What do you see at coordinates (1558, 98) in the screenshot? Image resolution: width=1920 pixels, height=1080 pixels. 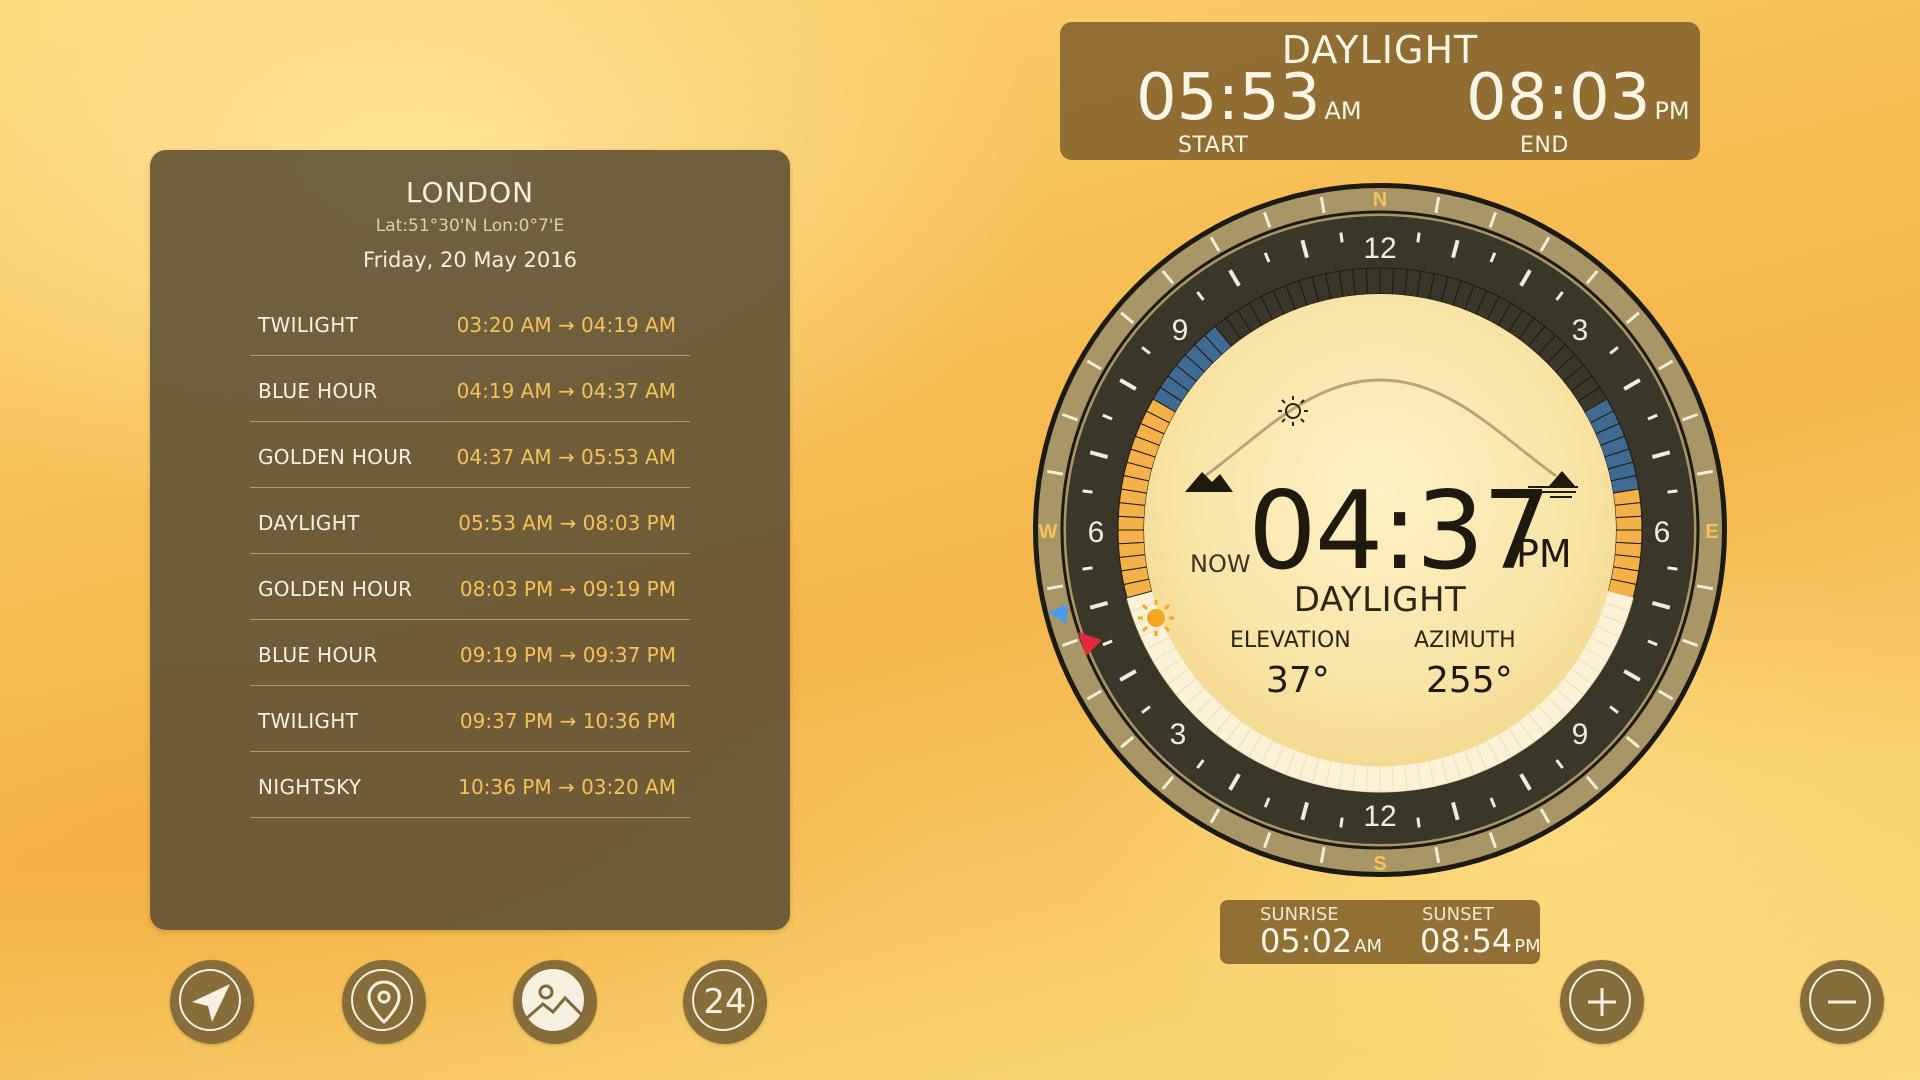 I see `daylight-end-value: 08:03` at bounding box center [1558, 98].